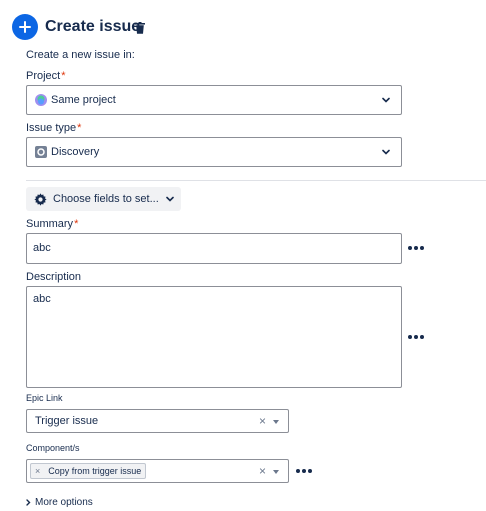 The height and width of the screenshot is (511, 486). Describe the element at coordinates (140, 28) in the screenshot. I see `trash-icon` at that location.